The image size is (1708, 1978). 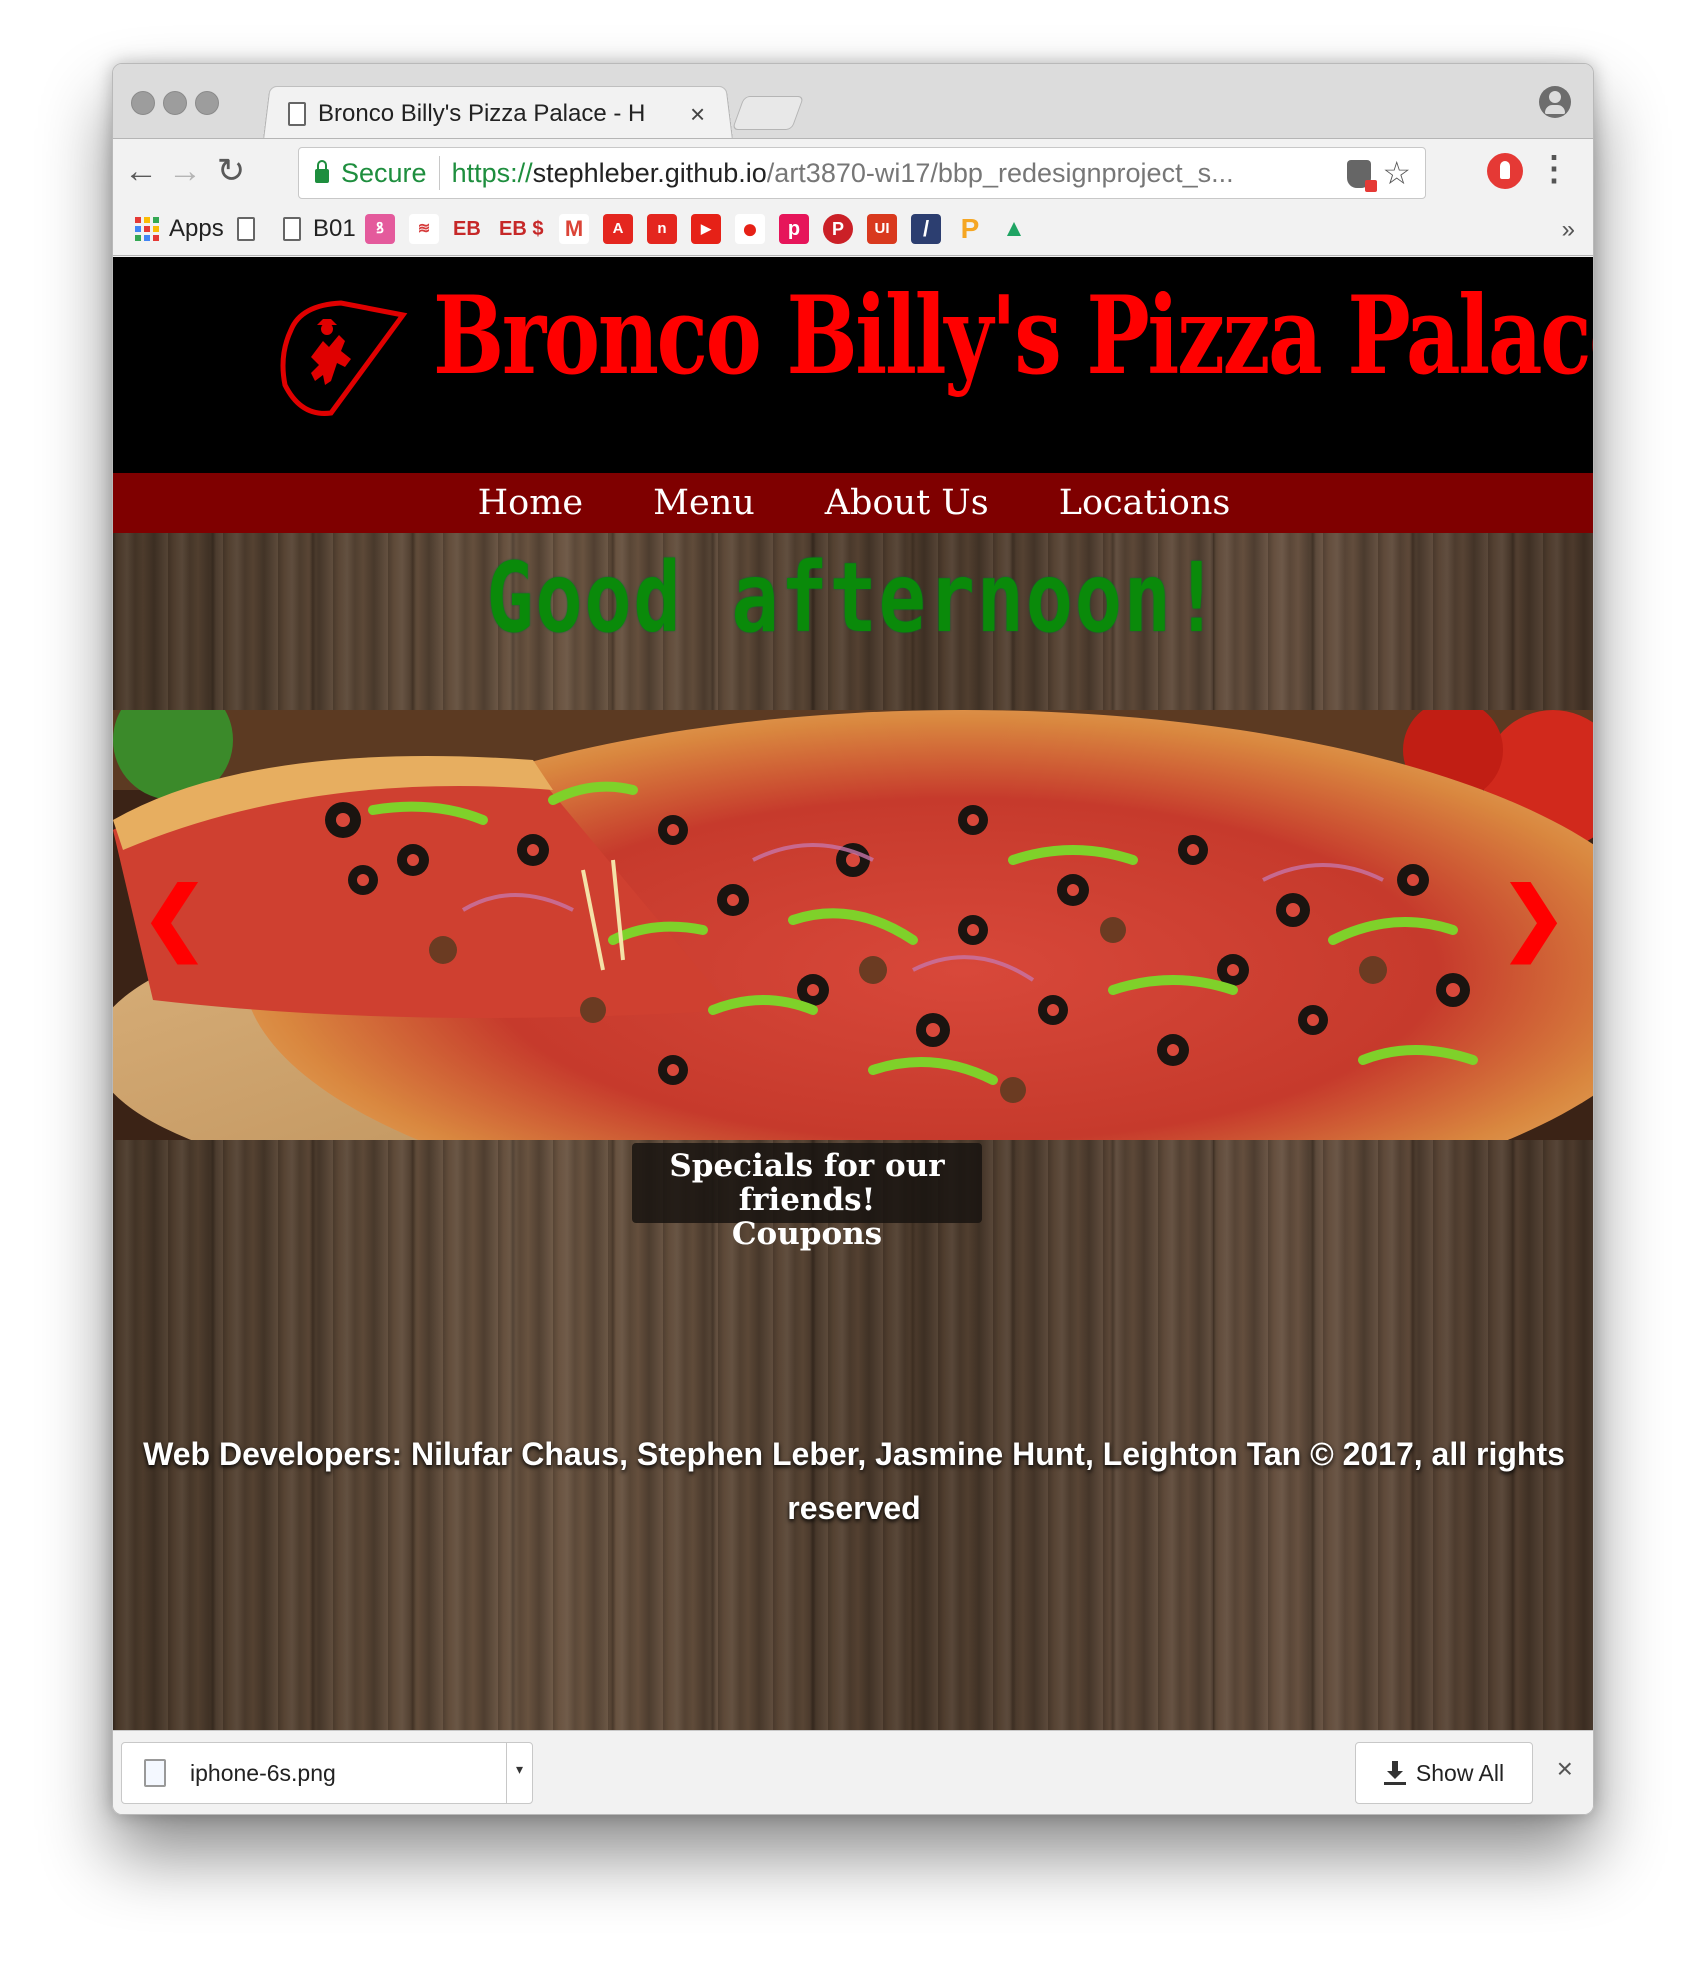 I want to click on image-file-icon, so click(x=155, y=1773).